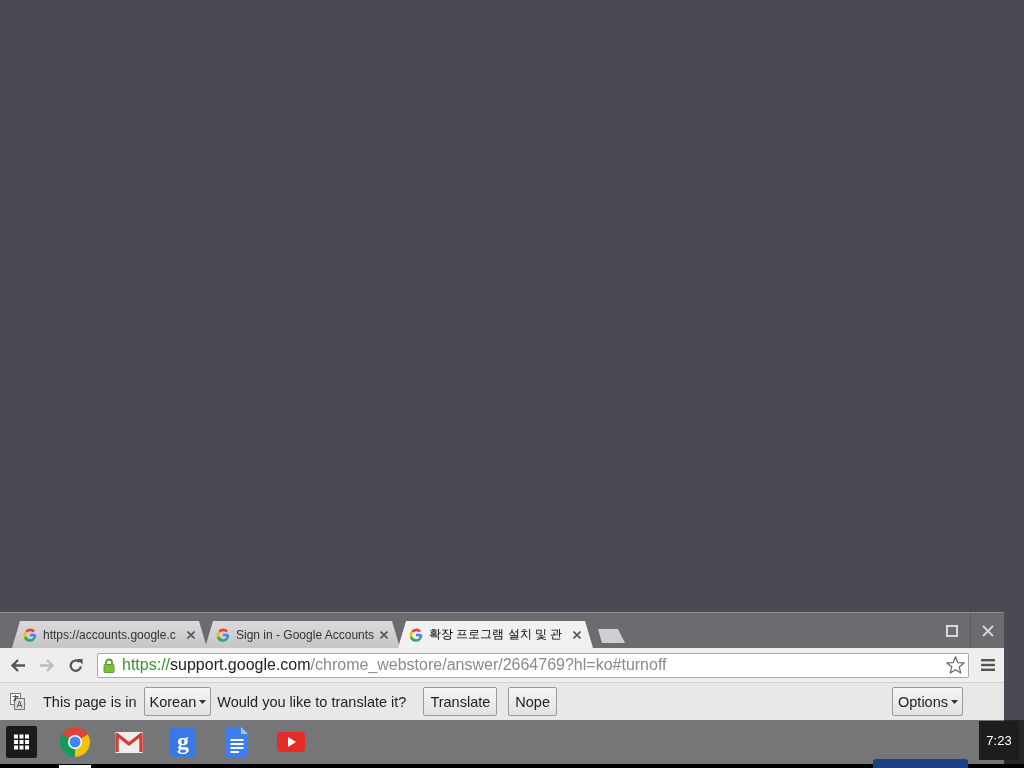  What do you see at coordinates (17, 665) in the screenshot?
I see `left-arrow-icon` at bounding box center [17, 665].